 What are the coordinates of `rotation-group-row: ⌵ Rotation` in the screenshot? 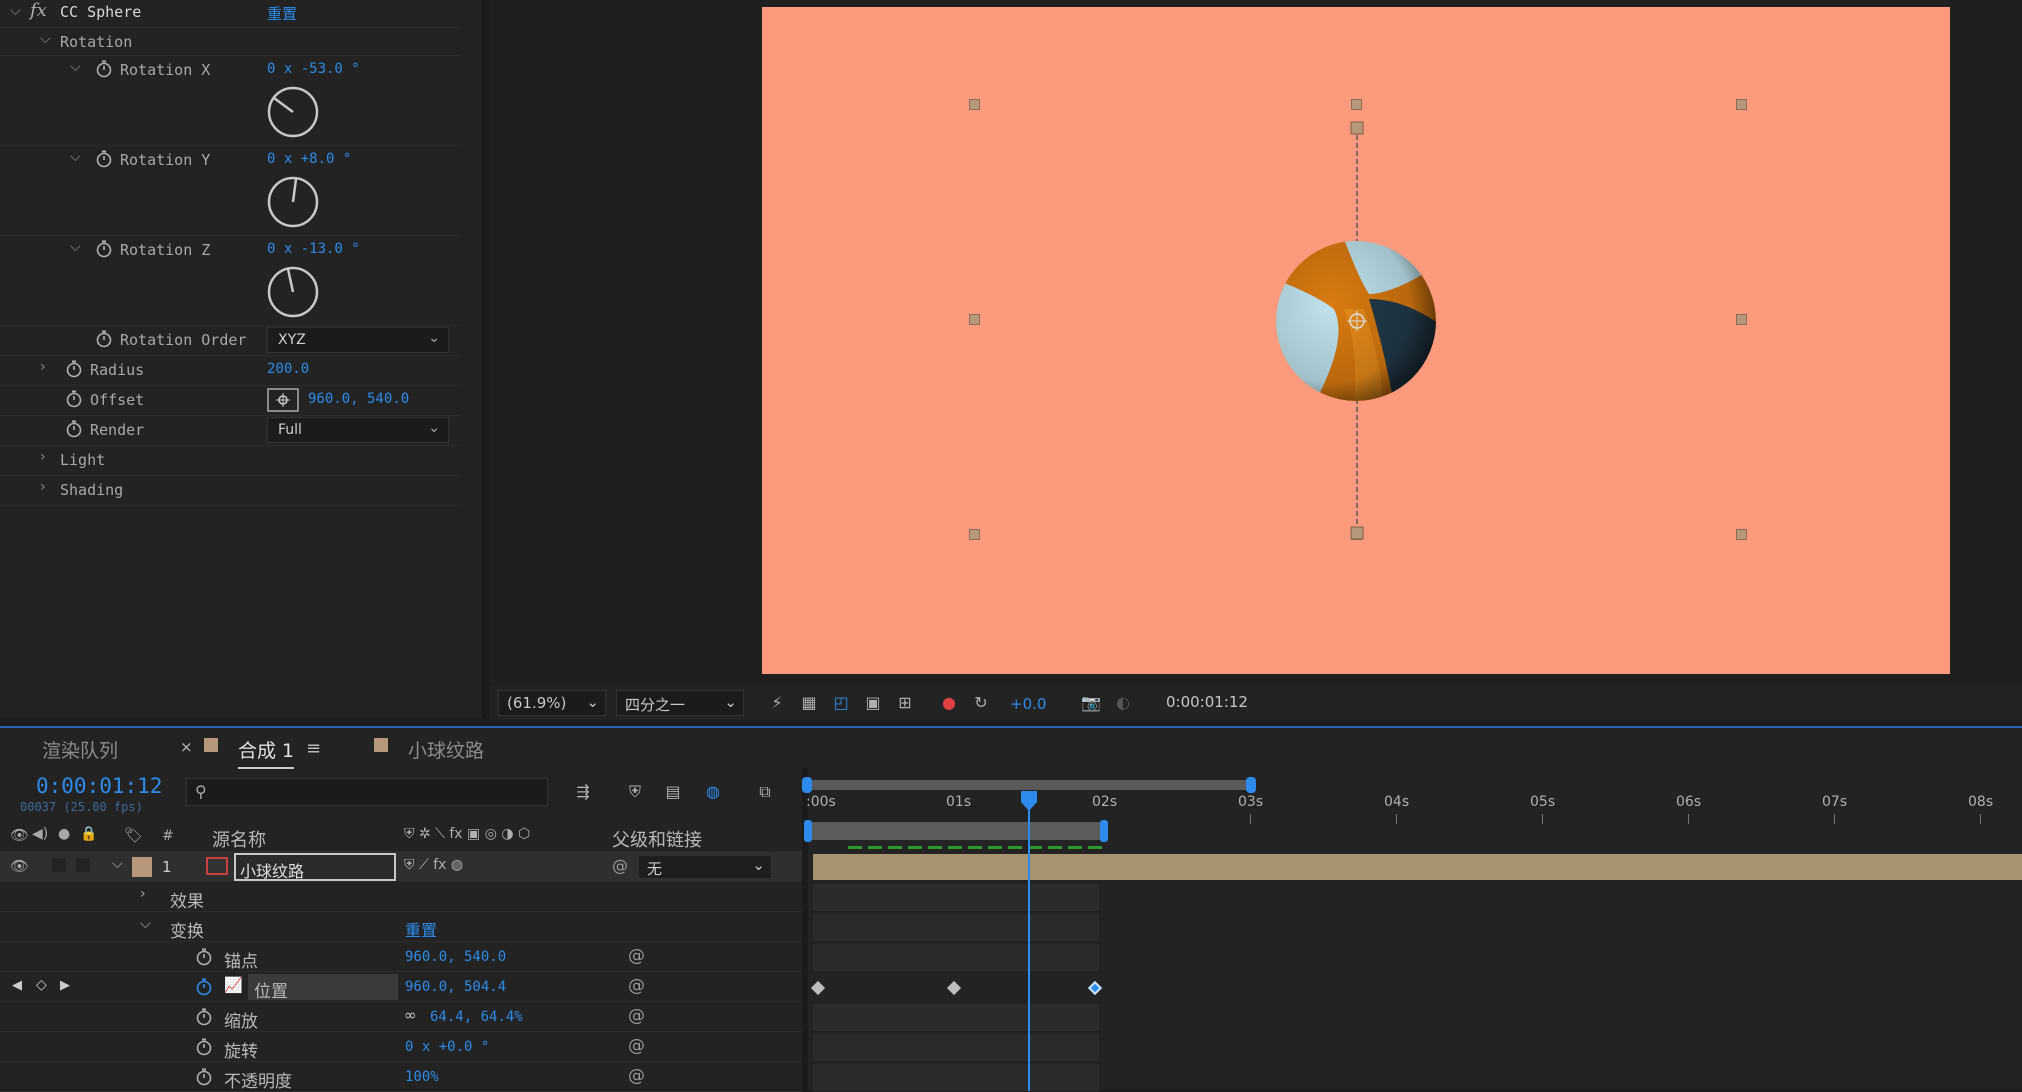 It's located at (230, 42).